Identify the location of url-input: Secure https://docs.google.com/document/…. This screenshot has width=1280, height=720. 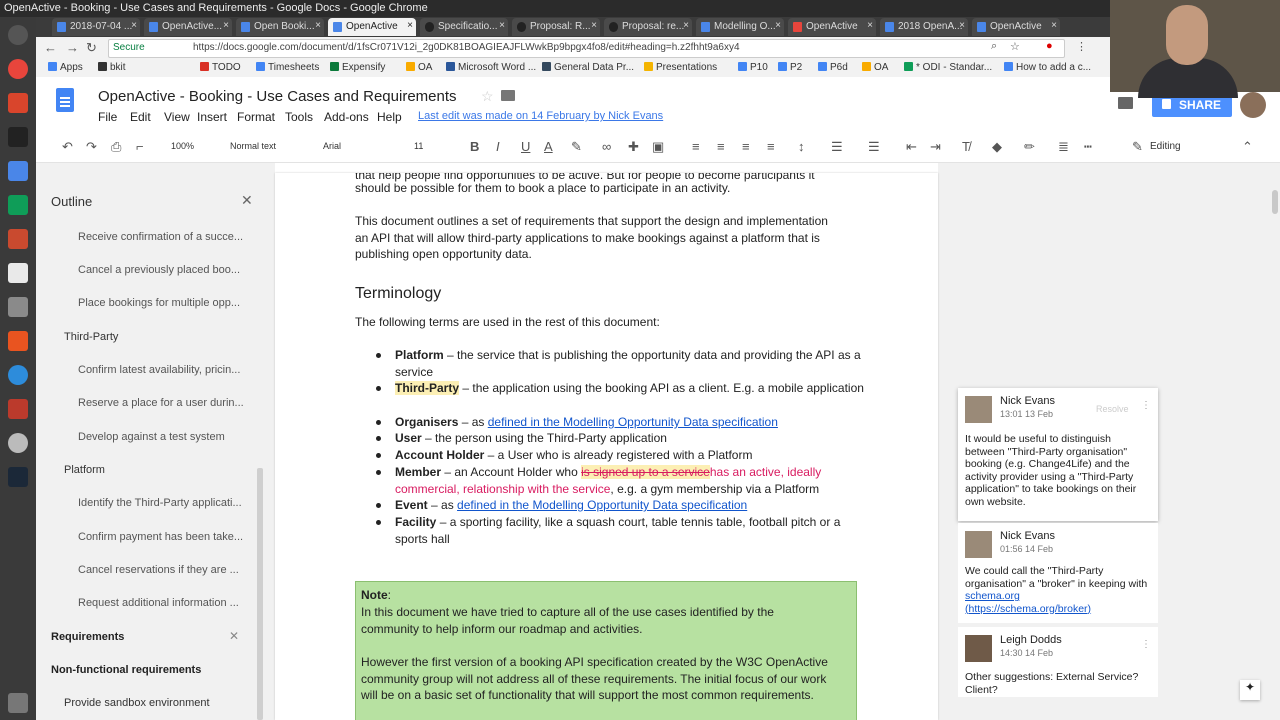
(586, 48).